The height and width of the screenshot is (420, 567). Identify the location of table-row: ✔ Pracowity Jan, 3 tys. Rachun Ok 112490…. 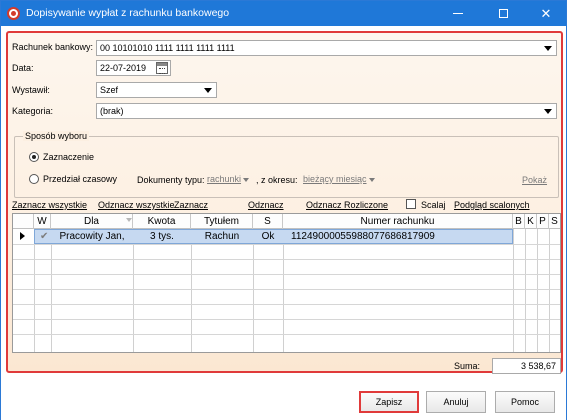
(286, 236).